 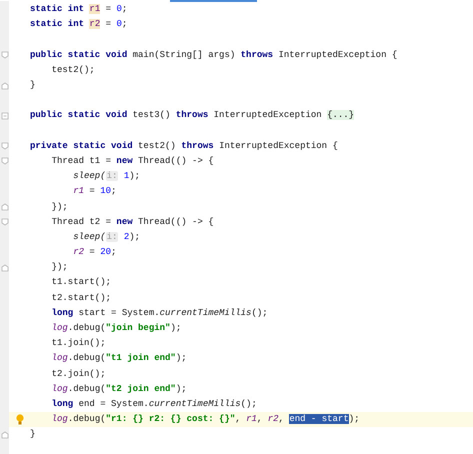 I want to click on code-line: public static void main(String[] args) throws InterruptedException {, so click(x=214, y=55).